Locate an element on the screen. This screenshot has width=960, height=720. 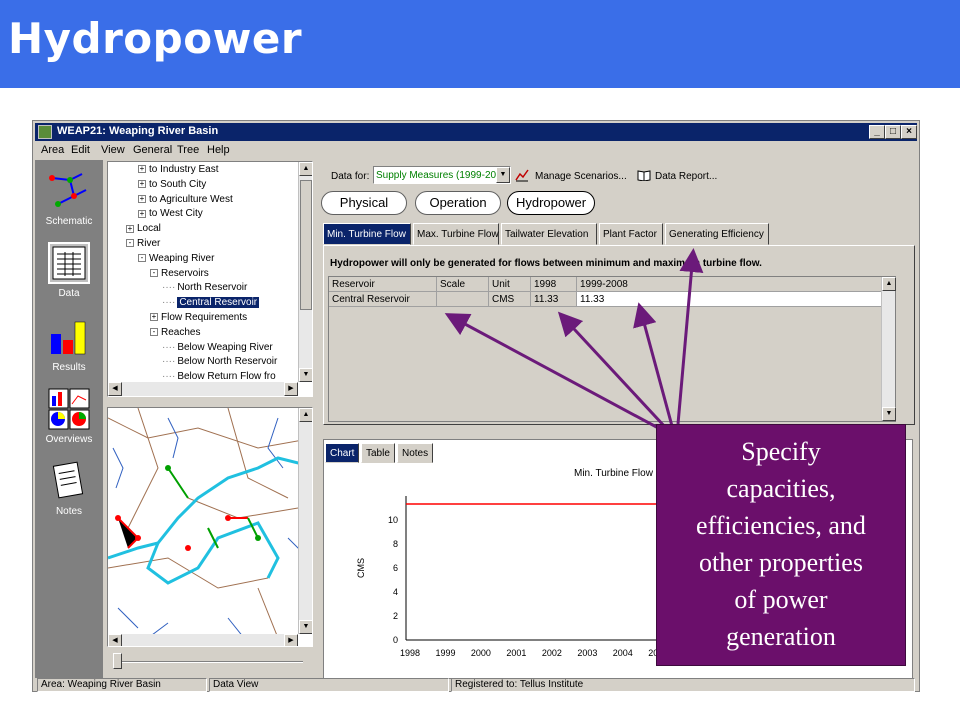
callout-line-6: generation is located at coordinates (781, 636).